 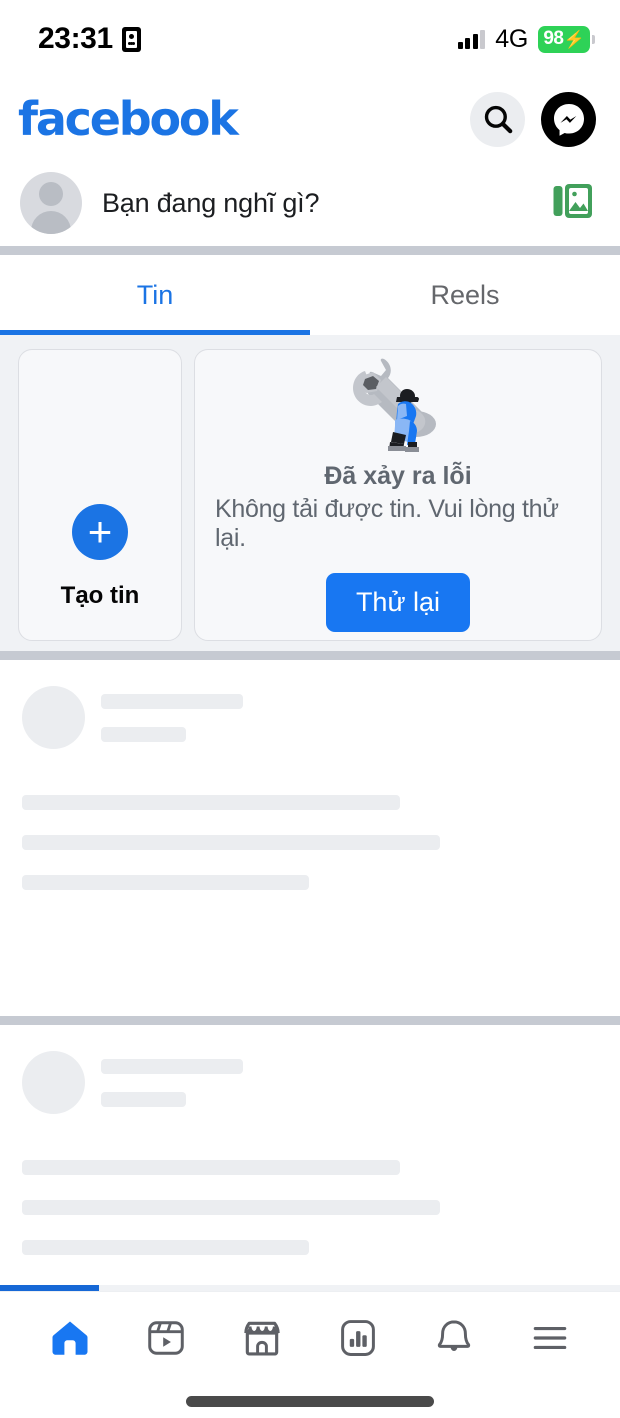 I want to click on messenger-button, so click(x=568, y=119).